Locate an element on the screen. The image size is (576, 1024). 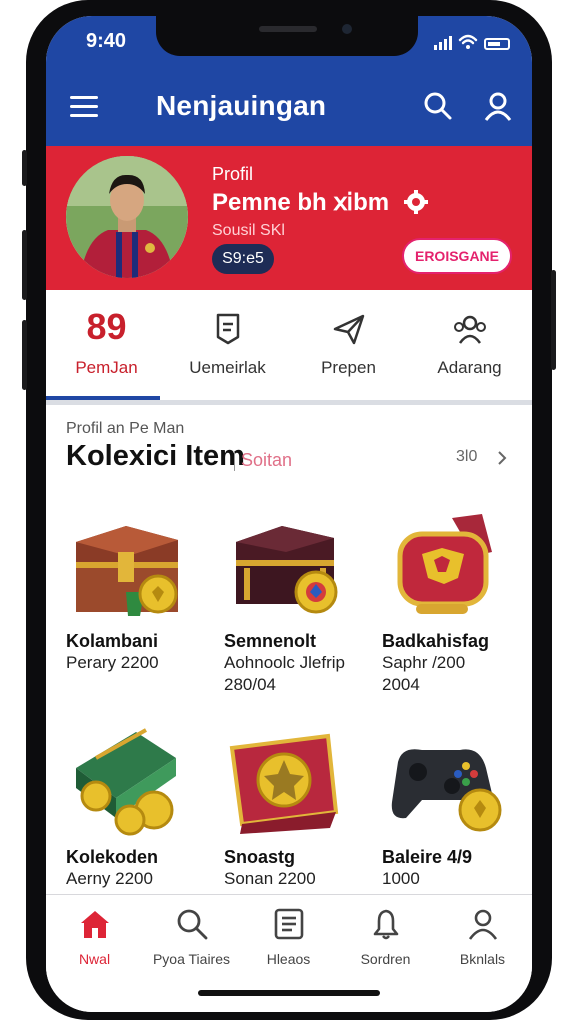
home-indicator is located at coordinates (289, 993).